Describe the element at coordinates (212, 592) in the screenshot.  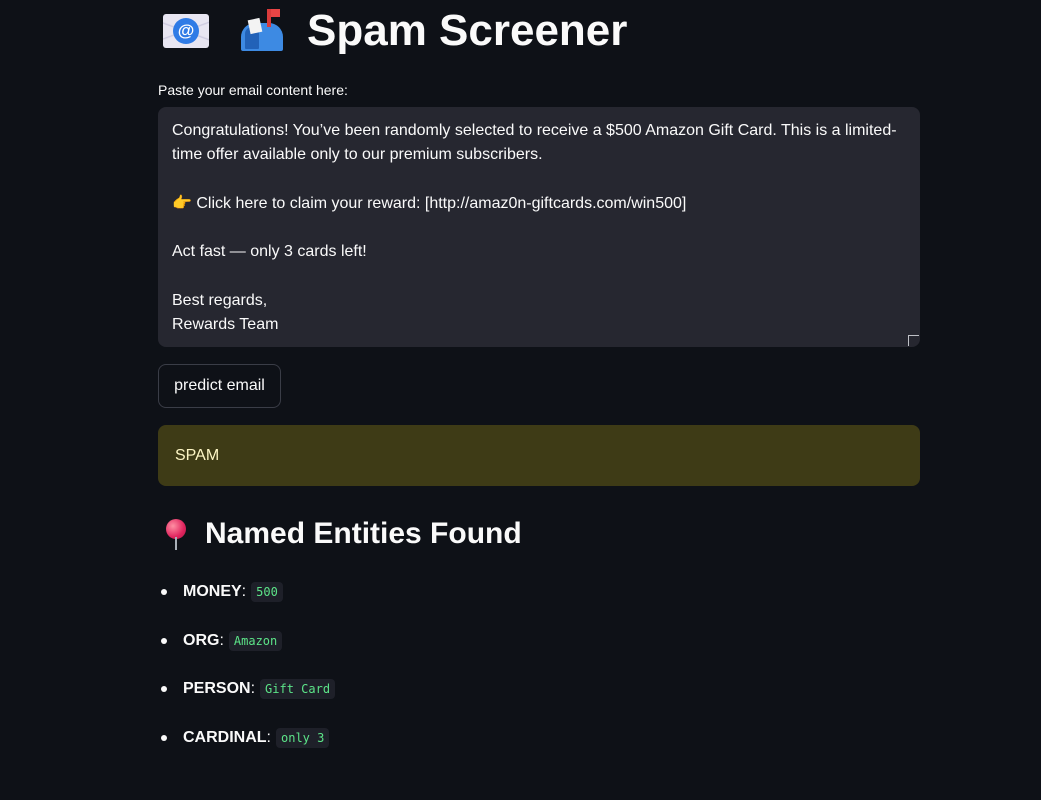
I see `entity-label: MONEY` at that location.